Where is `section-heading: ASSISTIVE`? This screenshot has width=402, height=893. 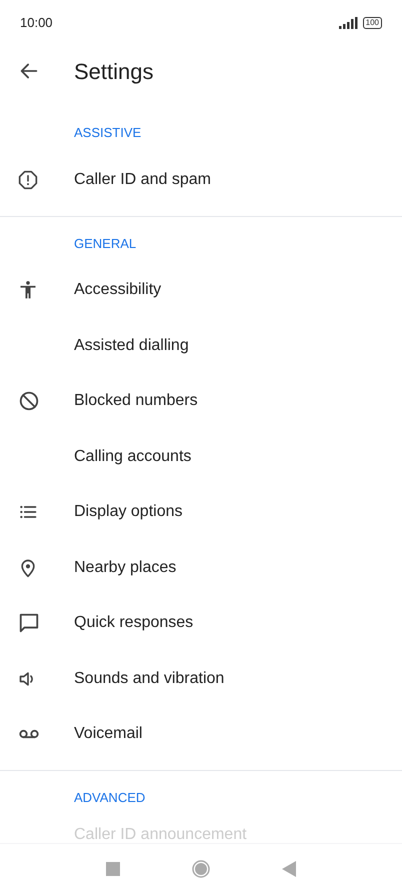 section-heading: ASSISTIVE is located at coordinates (108, 133).